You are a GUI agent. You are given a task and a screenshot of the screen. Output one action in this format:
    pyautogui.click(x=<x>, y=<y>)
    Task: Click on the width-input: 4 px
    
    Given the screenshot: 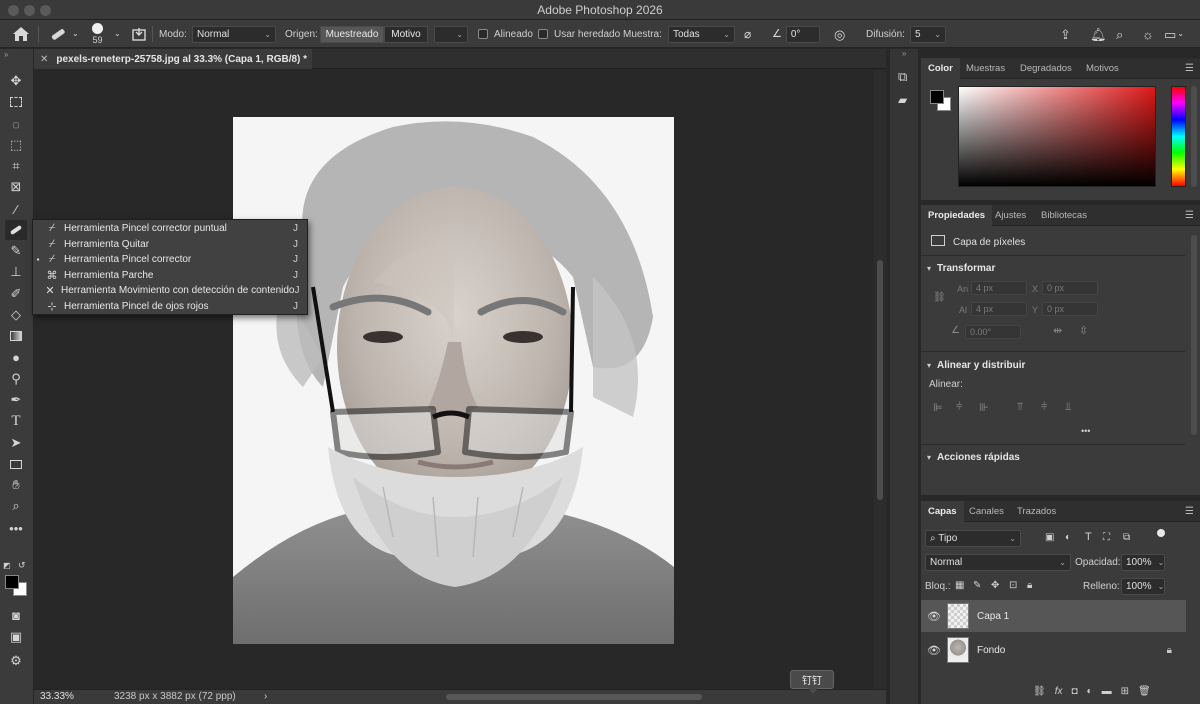 What is the action you would take?
    pyautogui.click(x=999, y=288)
    